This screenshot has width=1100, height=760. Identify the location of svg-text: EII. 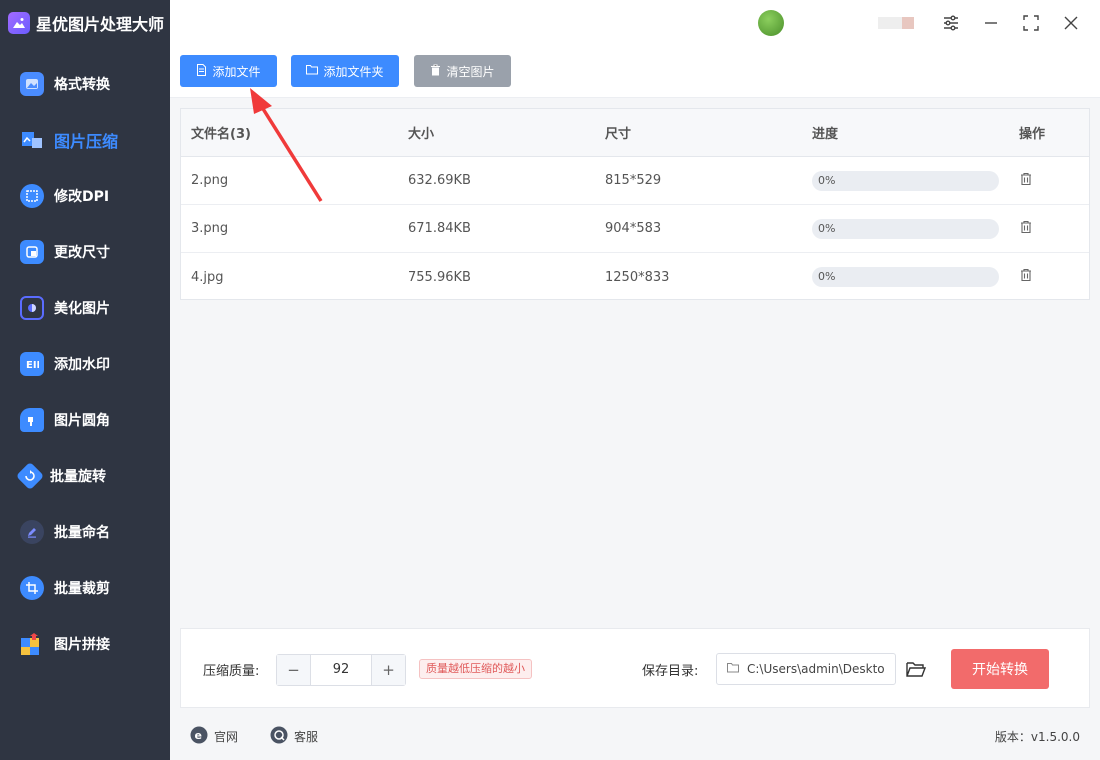
(32, 365).